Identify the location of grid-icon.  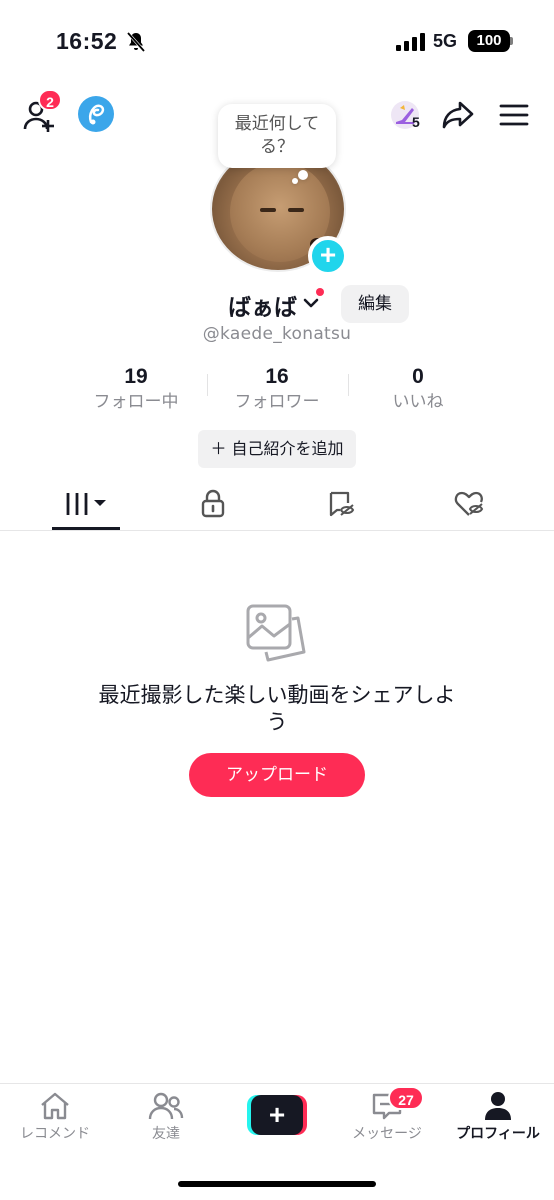
(86, 504).